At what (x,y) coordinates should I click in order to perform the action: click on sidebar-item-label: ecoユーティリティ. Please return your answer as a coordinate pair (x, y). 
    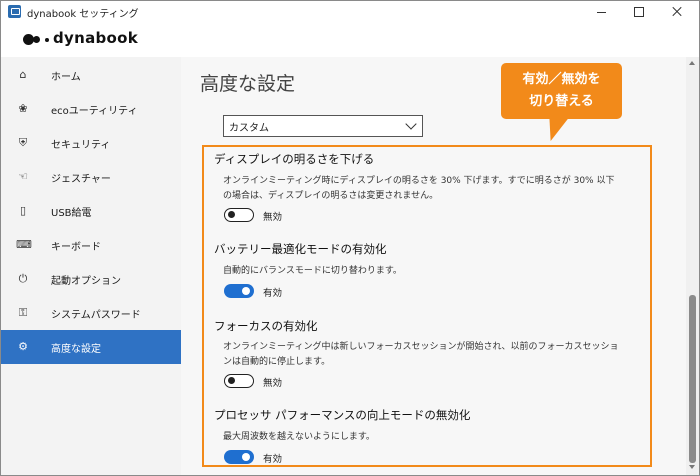
    Looking at the image, I should click on (94, 111).